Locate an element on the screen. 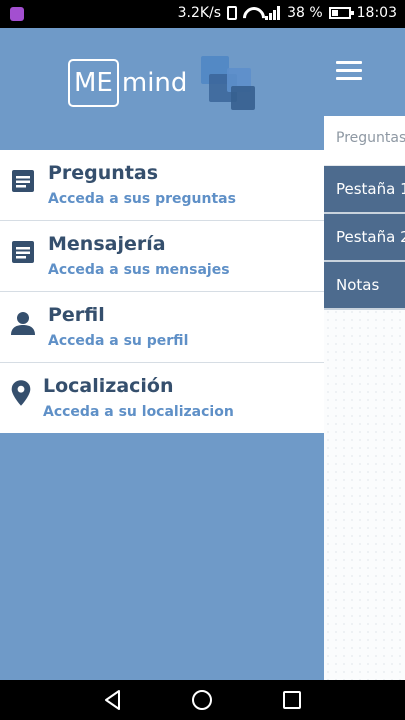 This screenshot has height=720, width=405. menu-item-subtitle: Acceda a su perfil is located at coordinates (118, 341).